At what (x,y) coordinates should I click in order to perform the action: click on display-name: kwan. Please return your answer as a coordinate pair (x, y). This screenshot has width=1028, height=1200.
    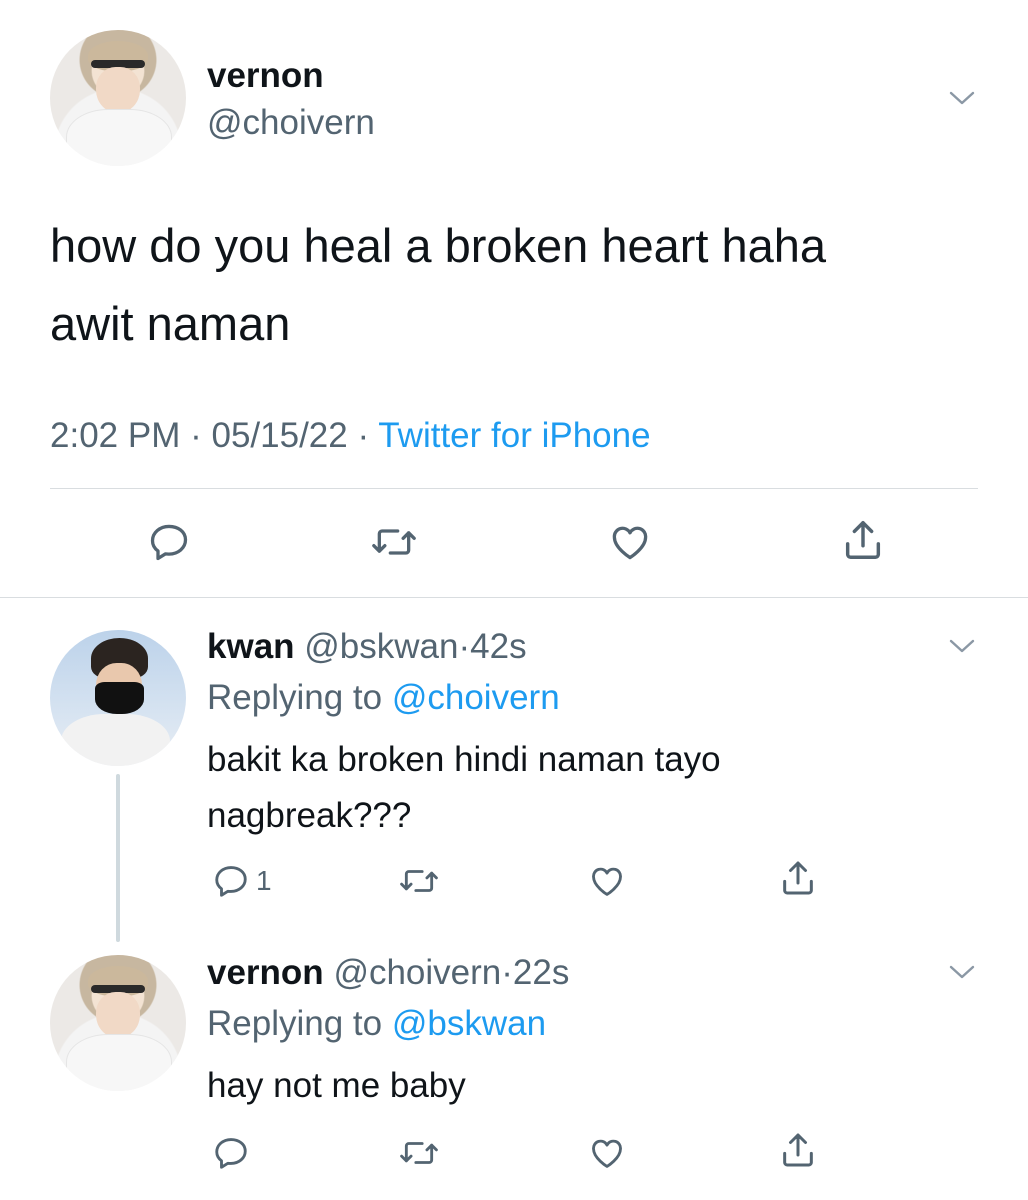
    Looking at the image, I should click on (251, 646).